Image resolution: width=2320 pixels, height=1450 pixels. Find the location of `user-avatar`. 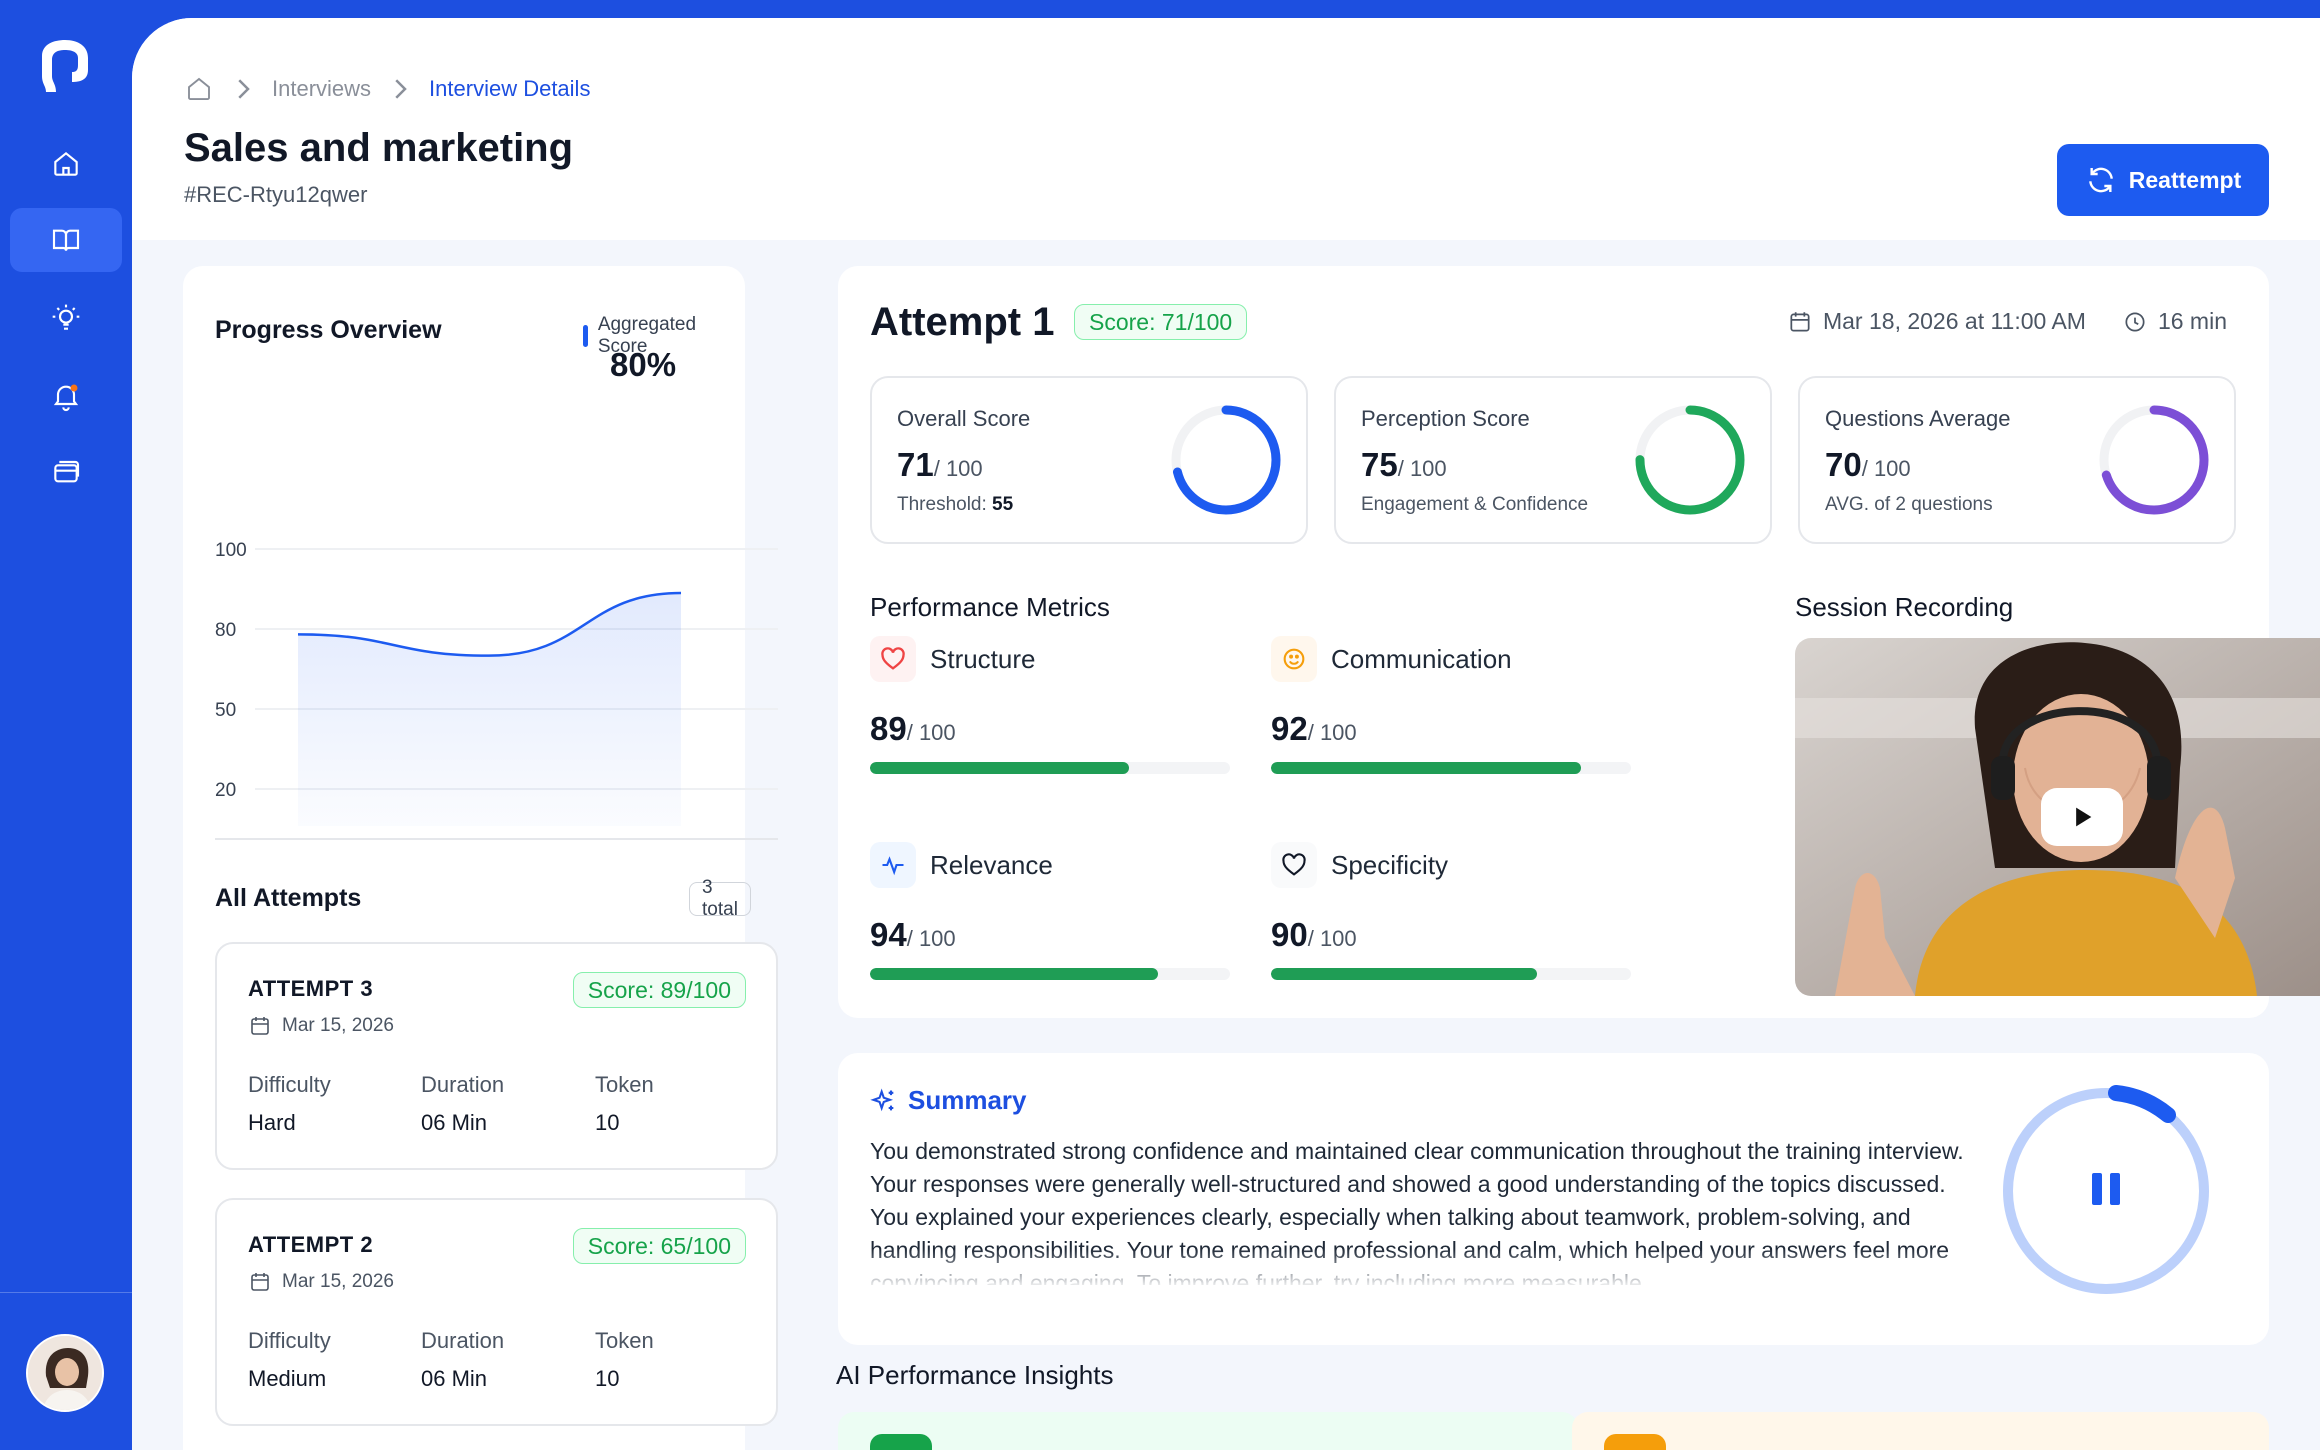

user-avatar is located at coordinates (65, 1373).